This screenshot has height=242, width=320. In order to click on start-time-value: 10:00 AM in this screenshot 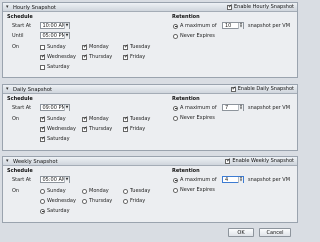, I will do `click(54, 26)`.